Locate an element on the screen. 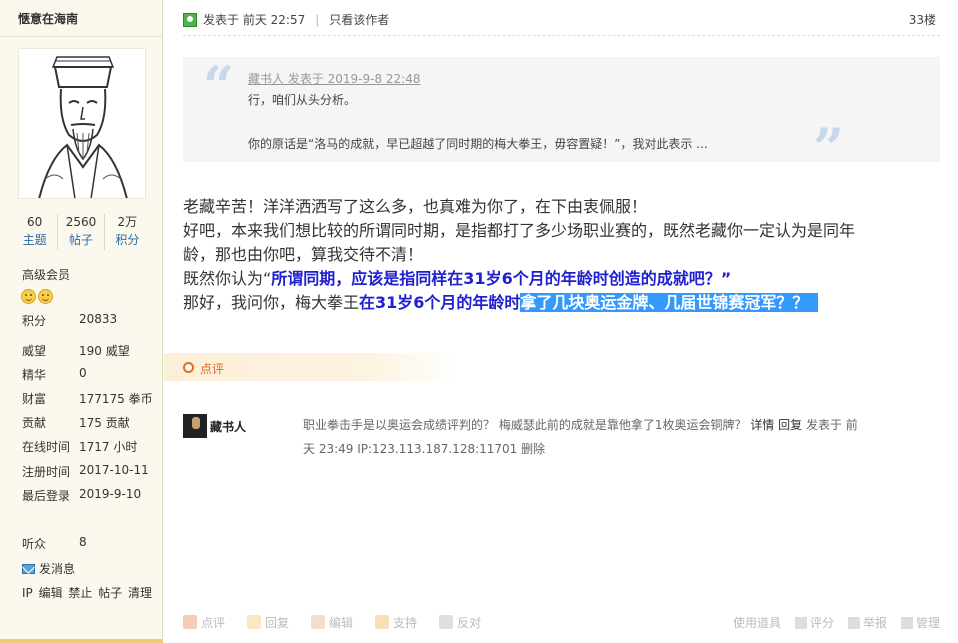 This screenshot has width=958, height=643. stat-posts: 2560 帖子 is located at coordinates (81, 232).